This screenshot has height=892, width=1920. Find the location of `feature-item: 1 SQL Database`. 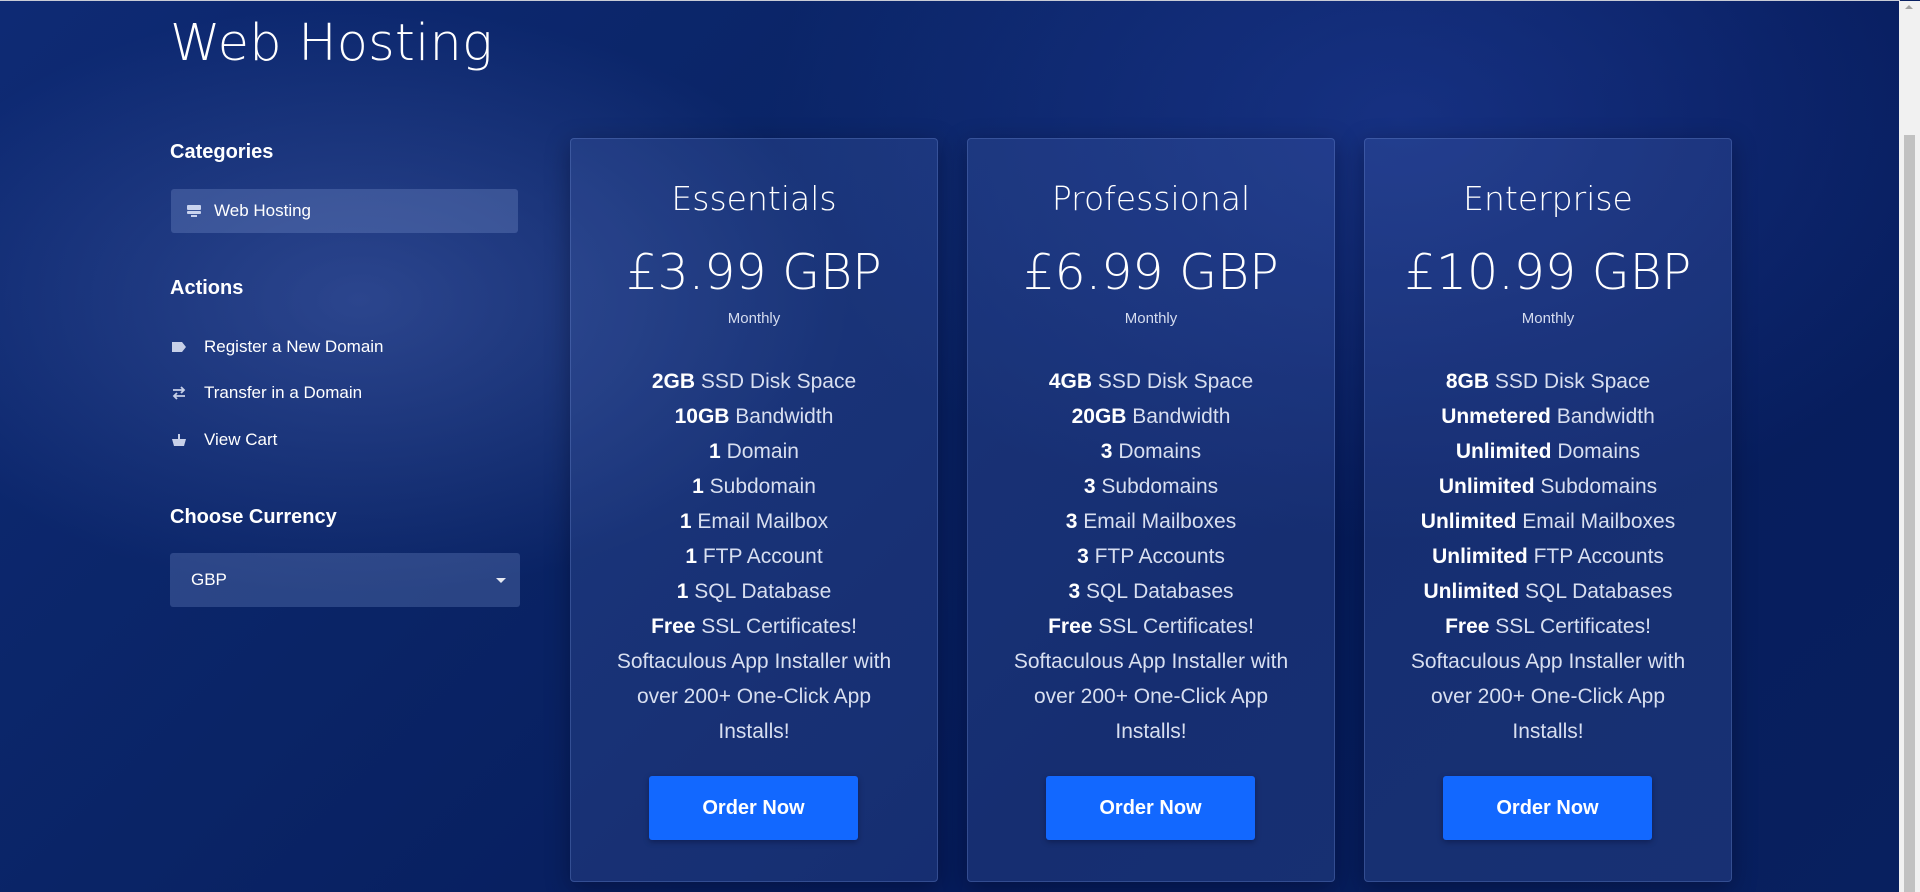

feature-item: 1 SQL Database is located at coordinates (754, 591).